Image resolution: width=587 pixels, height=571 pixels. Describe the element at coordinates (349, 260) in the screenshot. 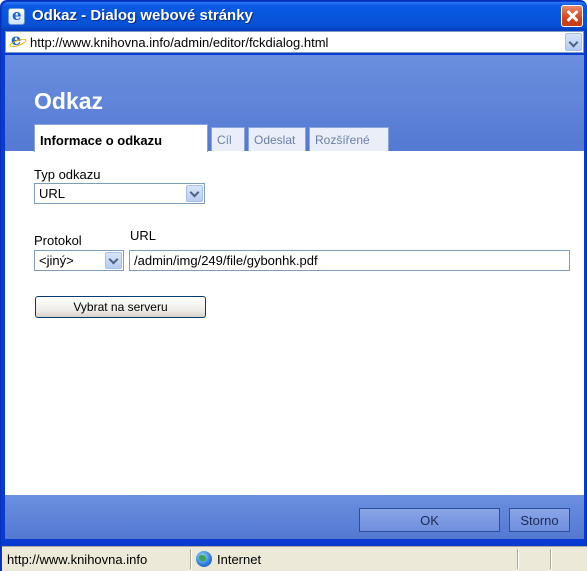

I see `url-input: /admin/img/249/file/gybonhk.pdf` at that location.